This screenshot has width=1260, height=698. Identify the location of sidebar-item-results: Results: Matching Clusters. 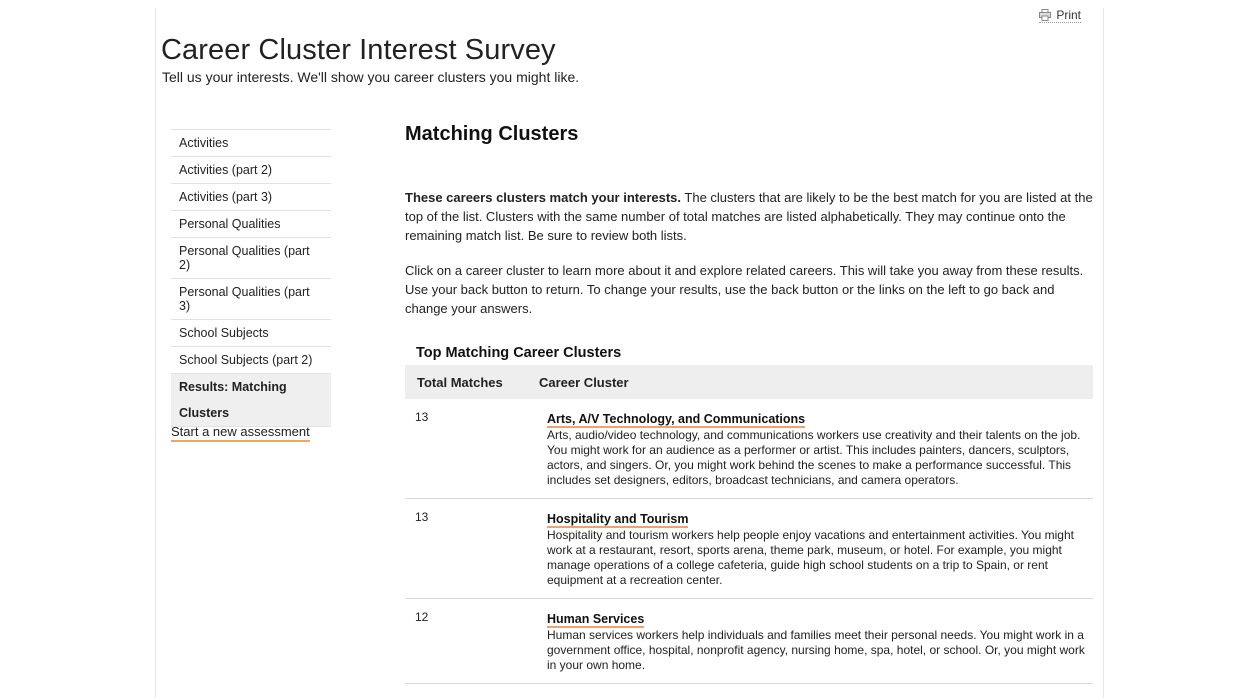
(251, 400).